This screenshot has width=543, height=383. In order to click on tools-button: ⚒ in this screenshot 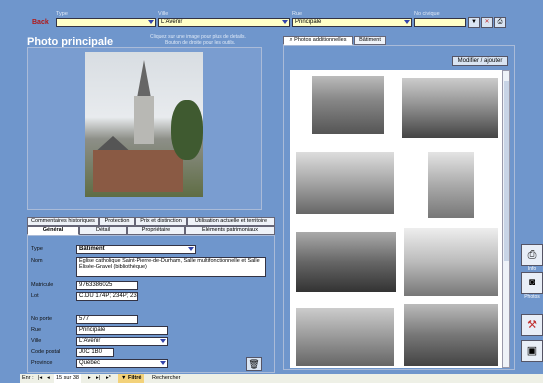, I will do `click(532, 325)`.